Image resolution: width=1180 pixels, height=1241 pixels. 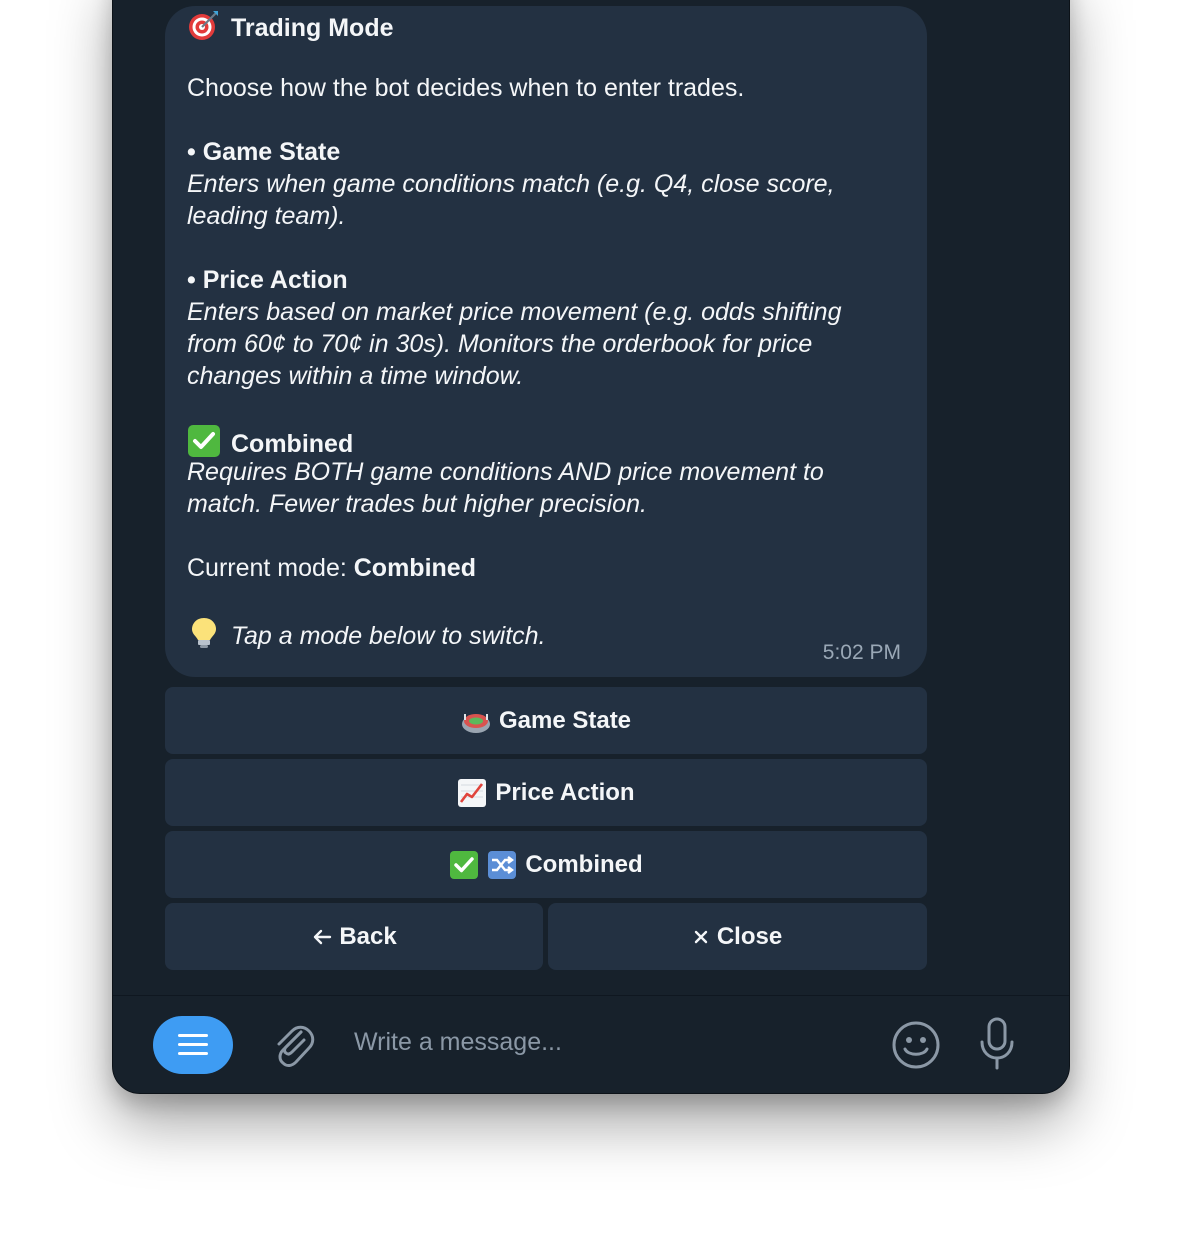 I want to click on price-action-button: Price Action, so click(x=546, y=792).